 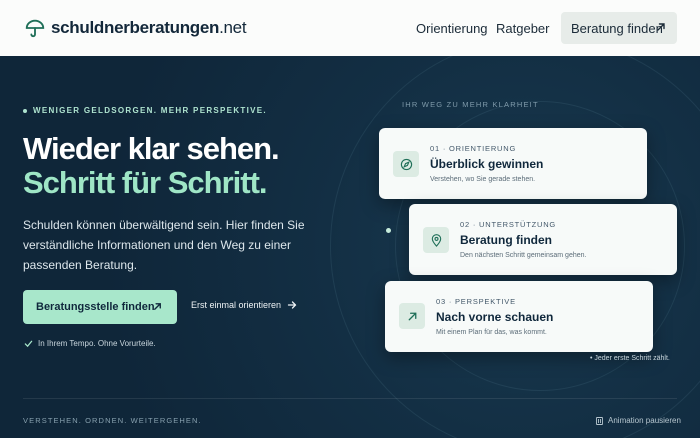 I want to click on path-section-label: IHR WEG ZU MEHR KLARHEIT, so click(x=470, y=104).